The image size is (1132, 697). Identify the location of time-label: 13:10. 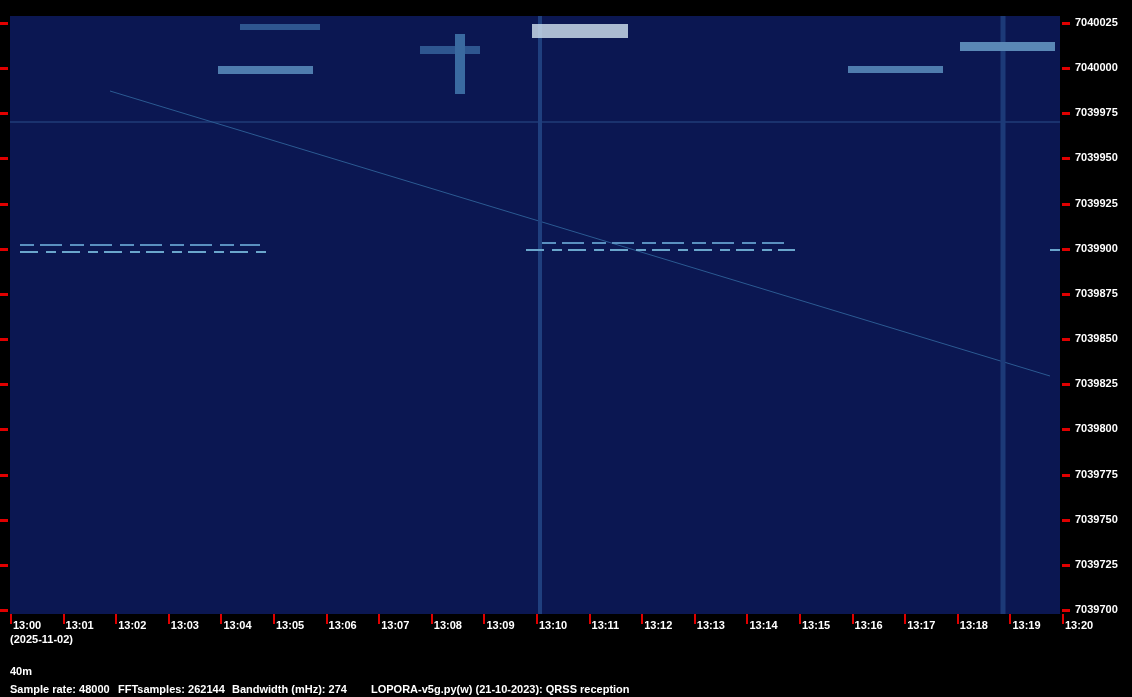
(553, 625).